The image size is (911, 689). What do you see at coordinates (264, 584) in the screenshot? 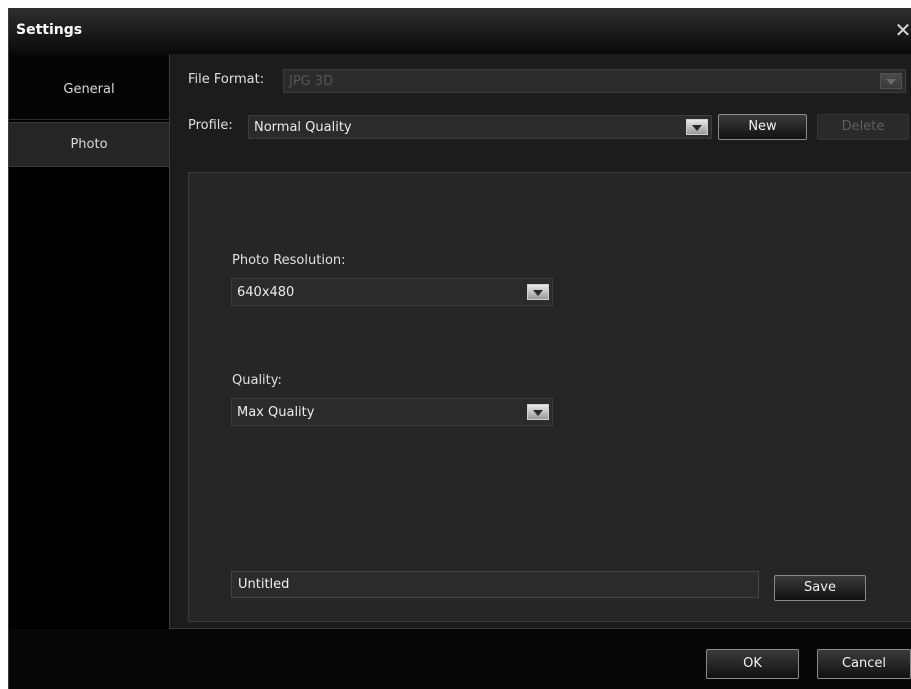
I see `profile-name-value: Untitled` at bounding box center [264, 584].